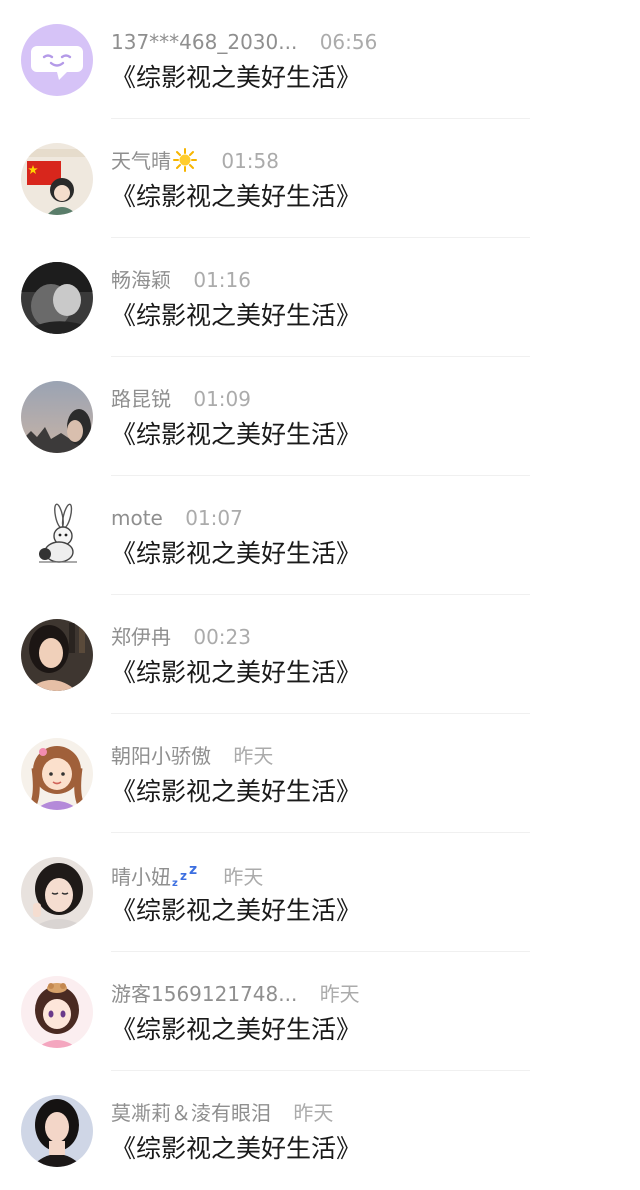  What do you see at coordinates (57, 60) in the screenshot?
I see `default-chat-avatar` at bounding box center [57, 60].